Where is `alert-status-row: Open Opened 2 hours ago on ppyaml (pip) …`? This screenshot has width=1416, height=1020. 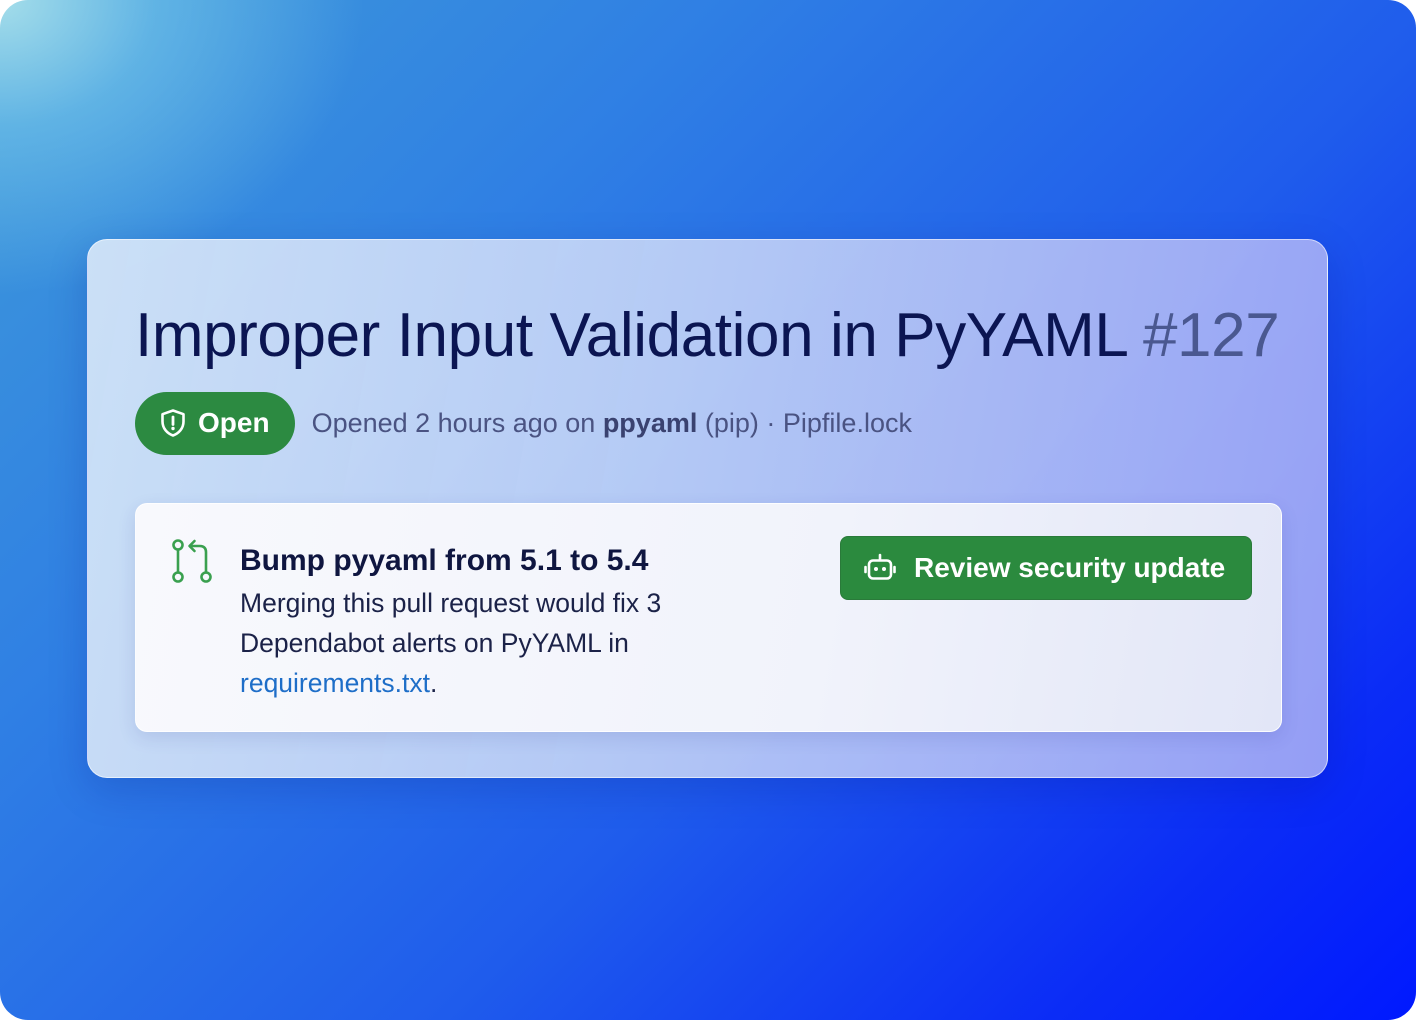
alert-status-row: Open Opened 2 hours ago on ppyaml (pip) … is located at coordinates (523, 423).